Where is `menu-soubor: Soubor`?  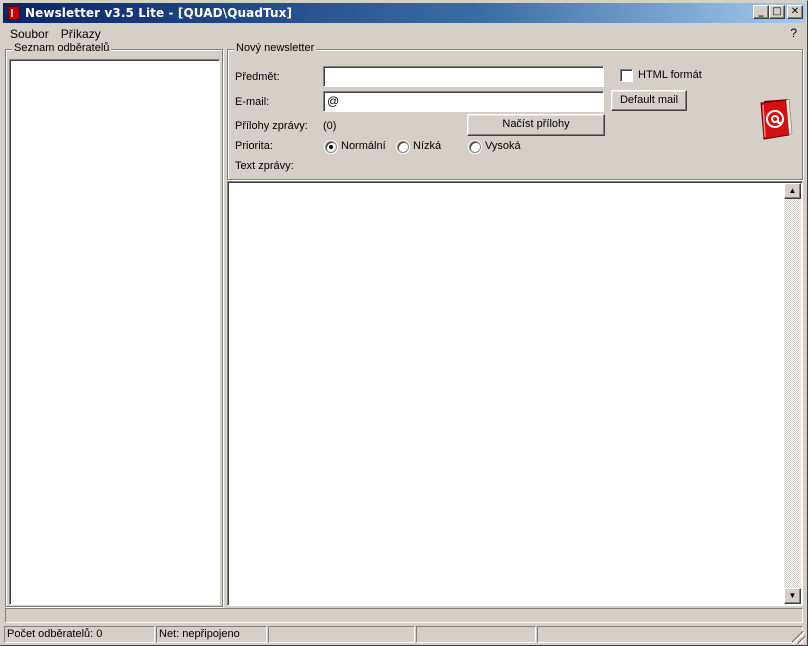 menu-soubor: Soubor is located at coordinates (29, 34).